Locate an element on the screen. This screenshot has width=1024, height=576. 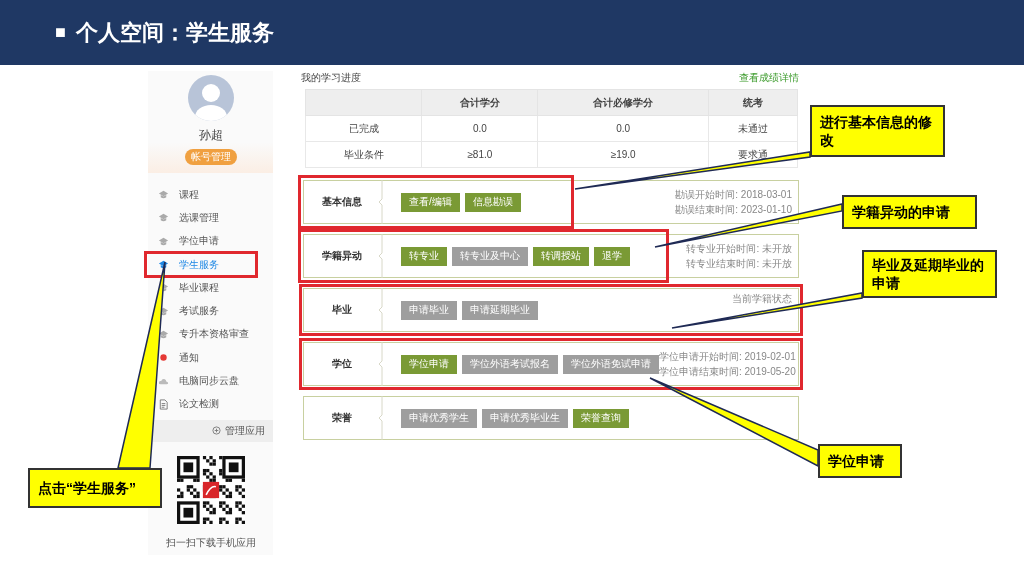
service-button: 退学 is located at coordinates (612, 256).